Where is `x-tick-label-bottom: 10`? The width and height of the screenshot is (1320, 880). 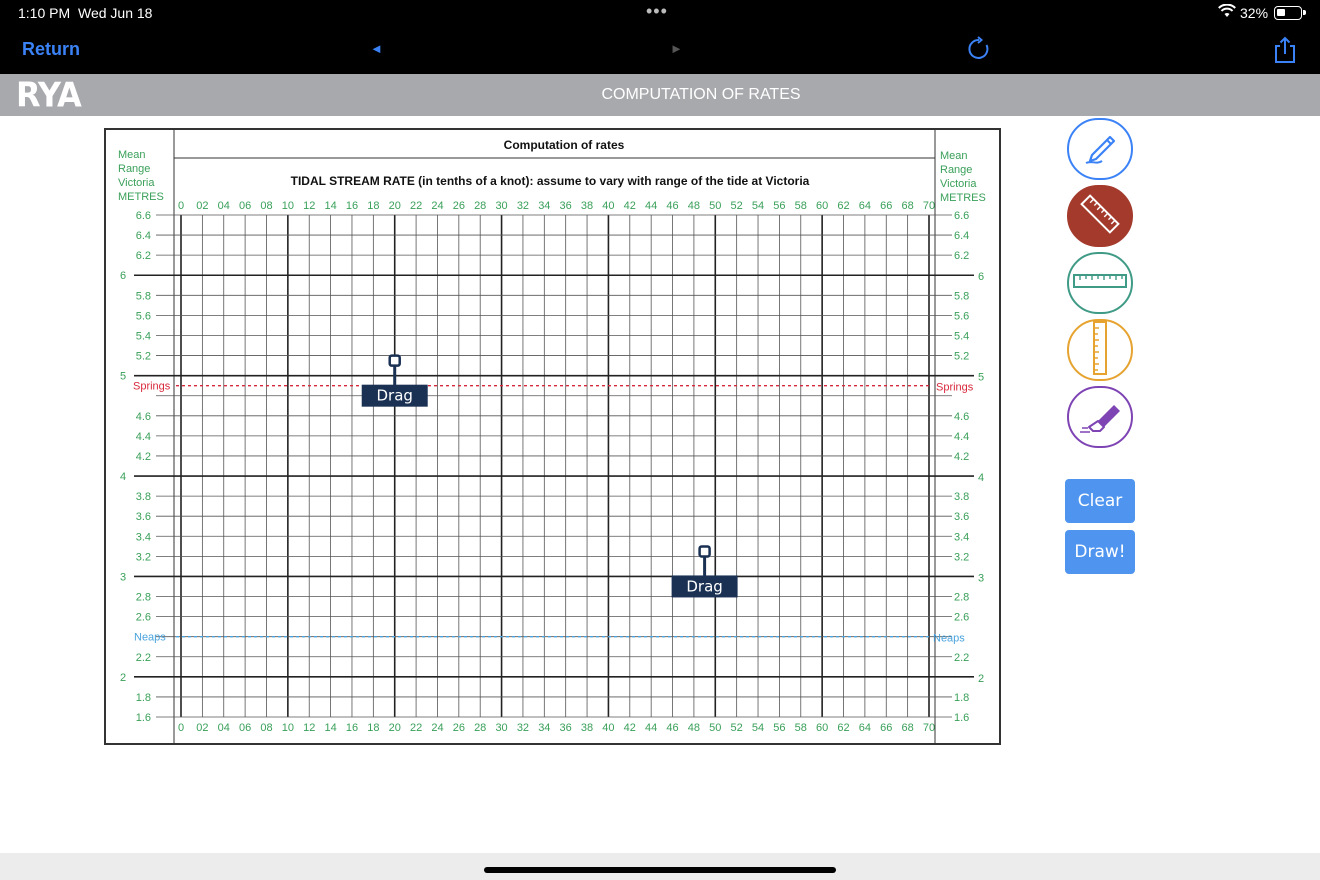
x-tick-label-bottom: 10 is located at coordinates (288, 728).